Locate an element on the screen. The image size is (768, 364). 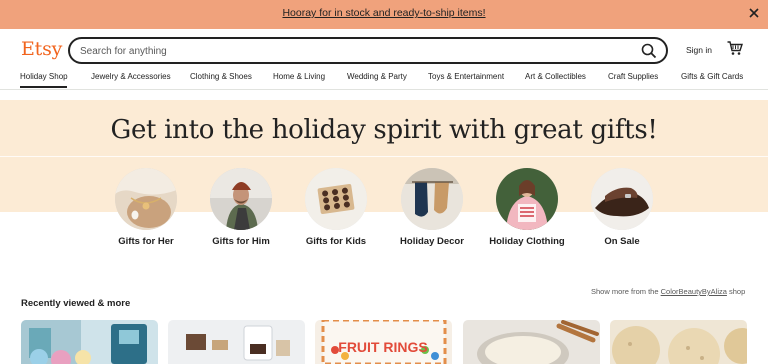
recently-viewed-list: FRUIT RINGS is located at coordinates (384, 342).